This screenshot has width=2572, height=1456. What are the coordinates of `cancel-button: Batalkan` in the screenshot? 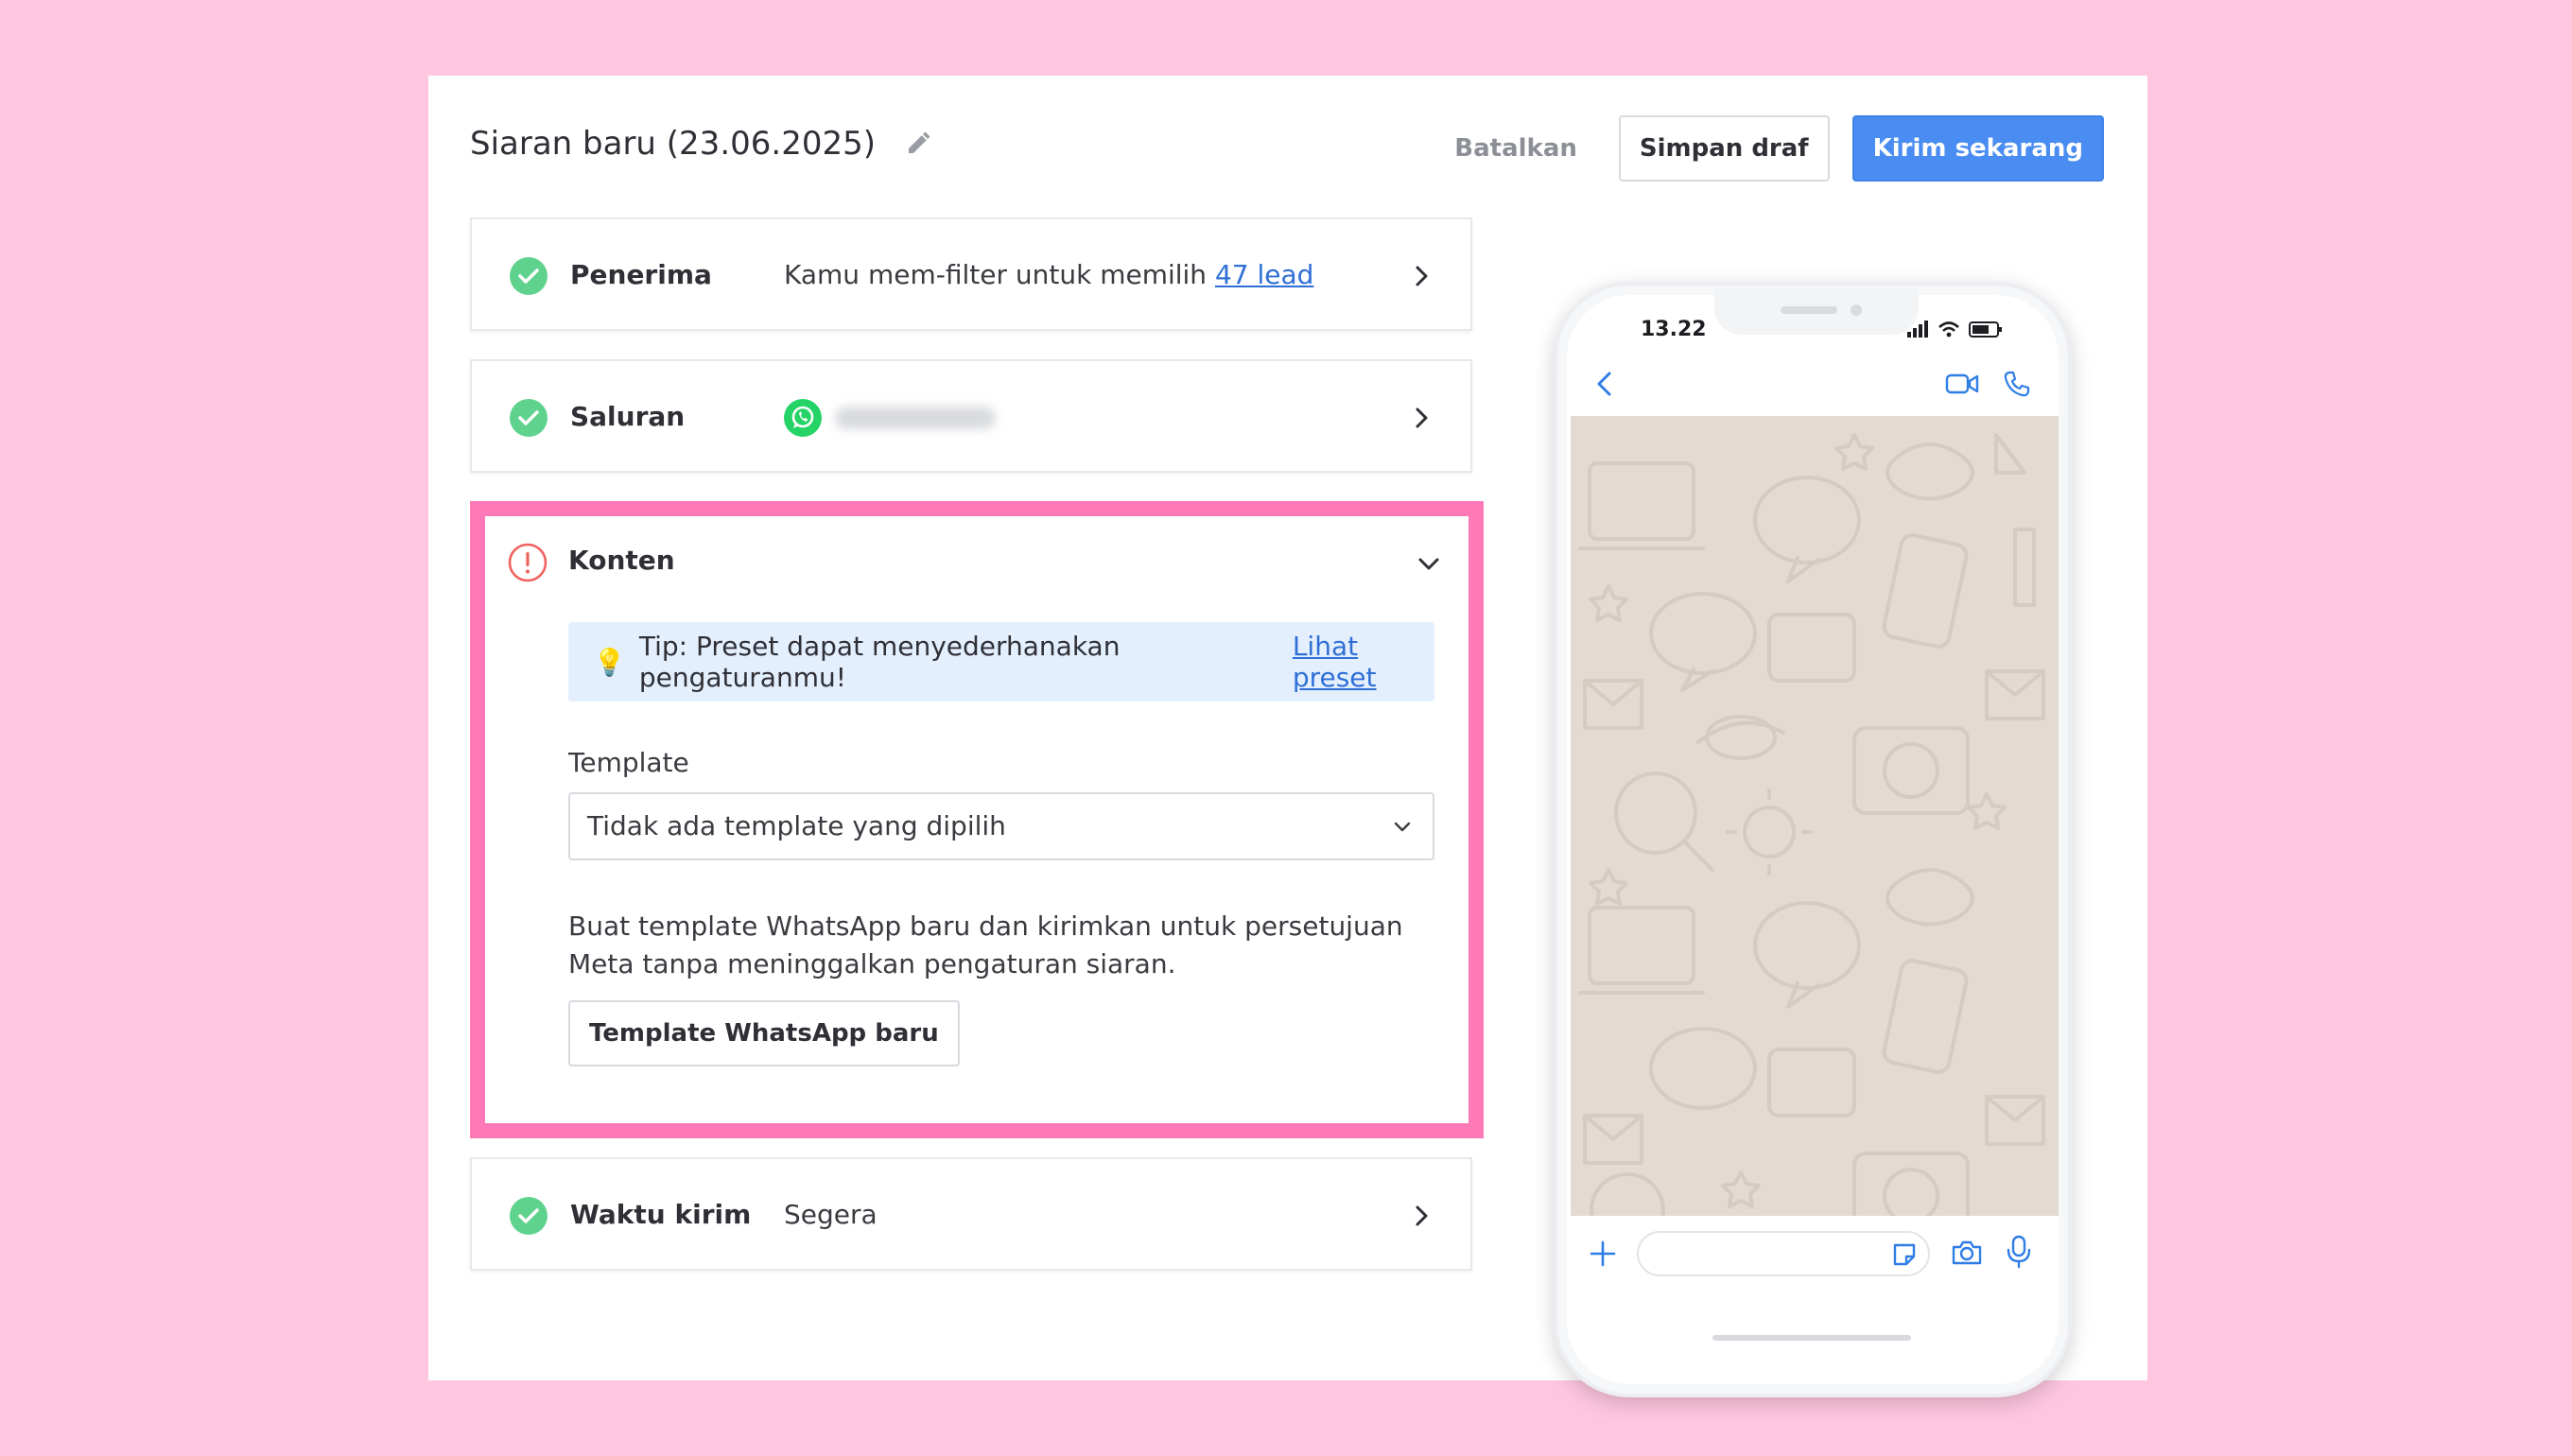 It's located at (1515, 148).